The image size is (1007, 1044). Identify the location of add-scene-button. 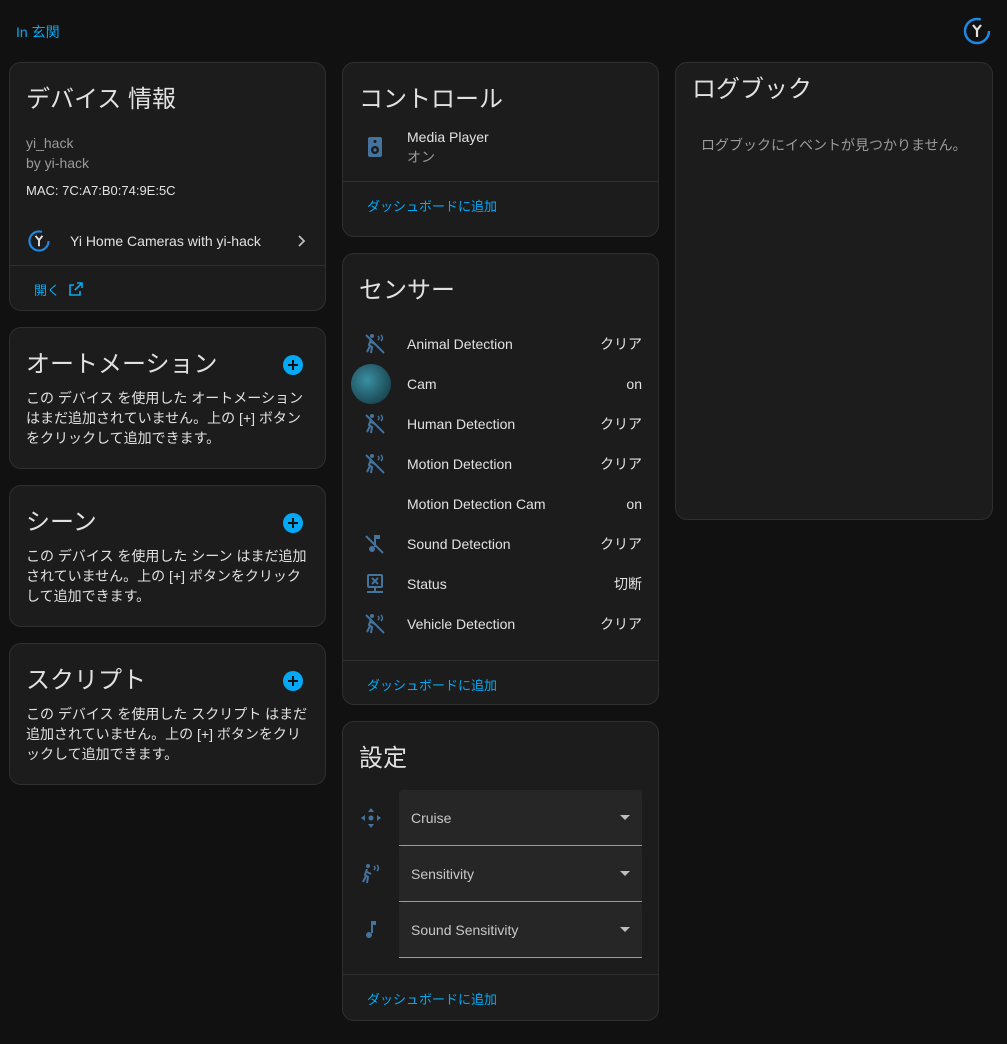
(293, 523).